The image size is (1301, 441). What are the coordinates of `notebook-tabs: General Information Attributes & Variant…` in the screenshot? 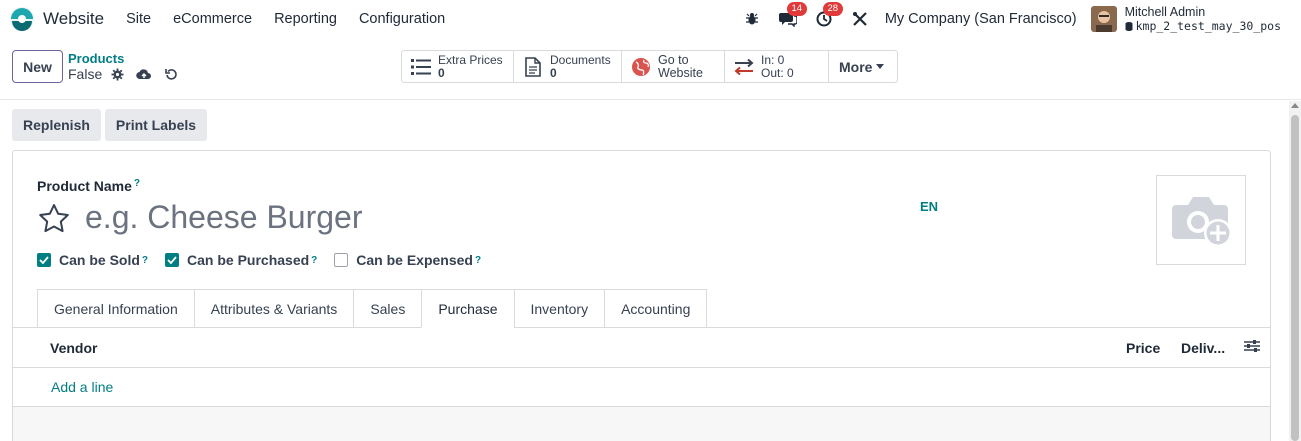 It's located at (372, 308).